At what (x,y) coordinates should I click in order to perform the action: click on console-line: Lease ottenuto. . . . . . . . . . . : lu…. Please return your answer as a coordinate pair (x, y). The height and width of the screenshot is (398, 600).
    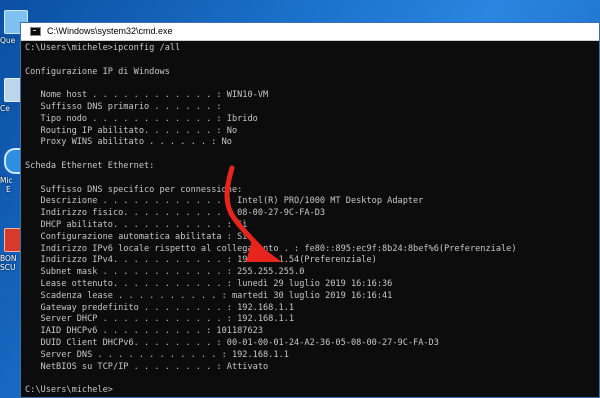
    Looking at the image, I should click on (209, 283).